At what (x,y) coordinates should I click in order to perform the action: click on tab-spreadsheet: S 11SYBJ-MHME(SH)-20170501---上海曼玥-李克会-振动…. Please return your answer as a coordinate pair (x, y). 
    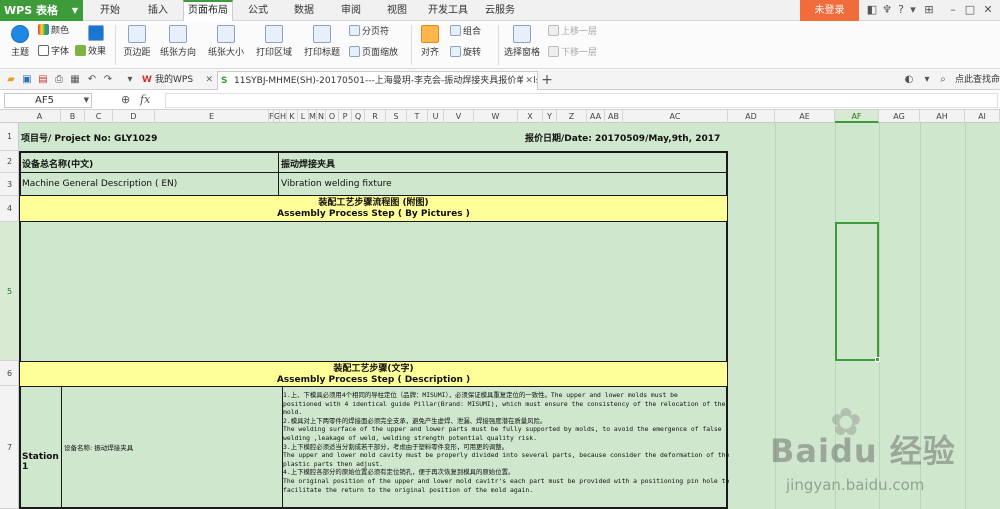
    Looking at the image, I should click on (377, 80).